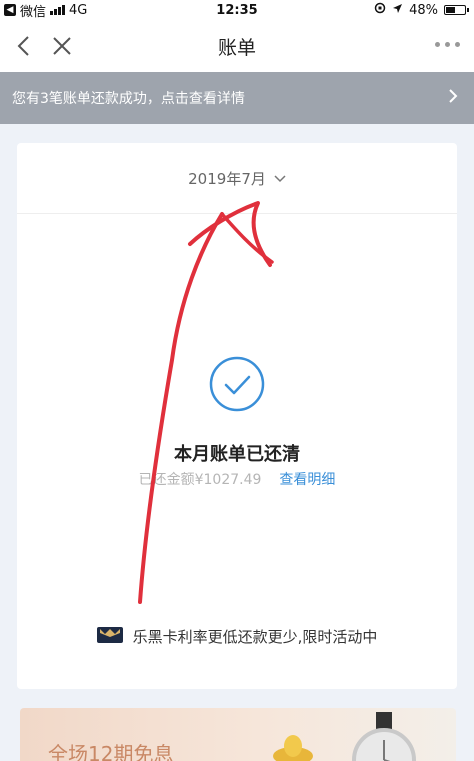 This screenshot has width=474, height=761. I want to click on promo-text: 乐黑卡利率更低还款更少,限时活动中, so click(255, 636).